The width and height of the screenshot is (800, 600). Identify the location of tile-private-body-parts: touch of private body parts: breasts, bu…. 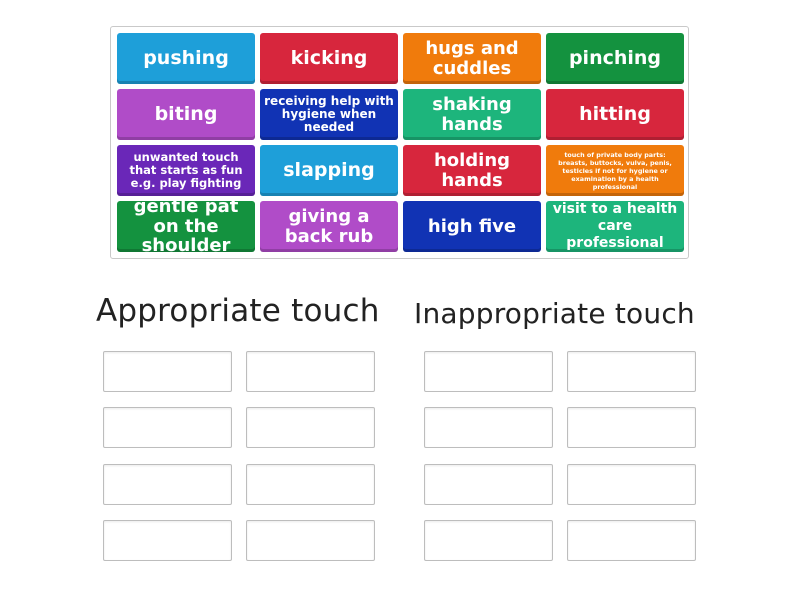
(615, 170).